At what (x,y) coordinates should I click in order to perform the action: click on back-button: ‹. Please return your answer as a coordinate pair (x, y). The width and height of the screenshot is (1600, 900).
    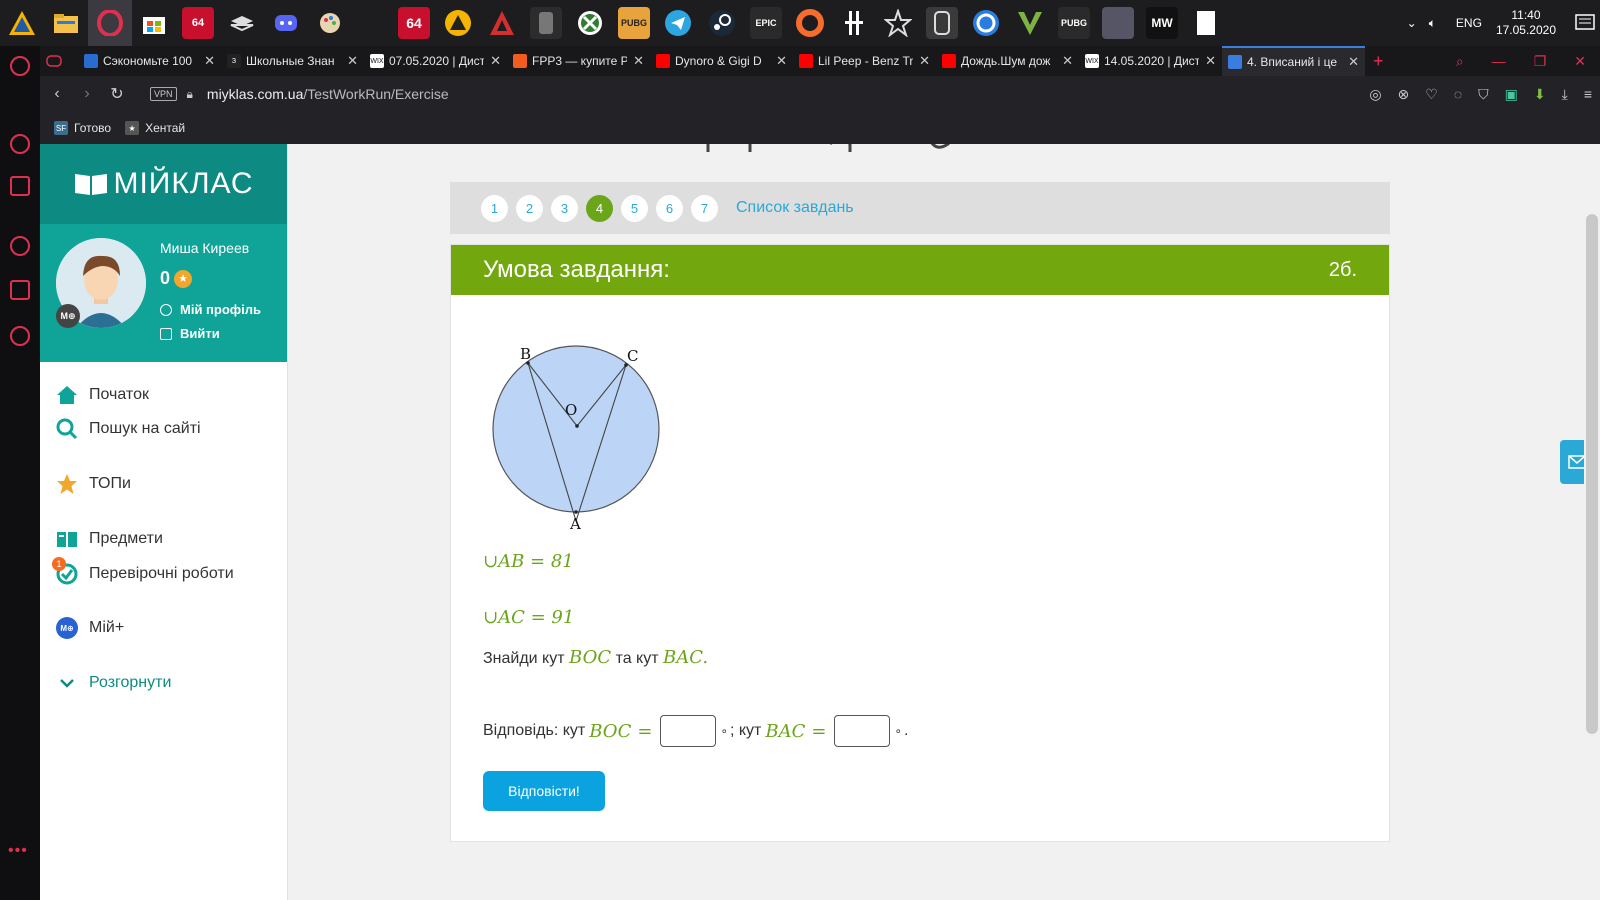
    Looking at the image, I should click on (57, 94).